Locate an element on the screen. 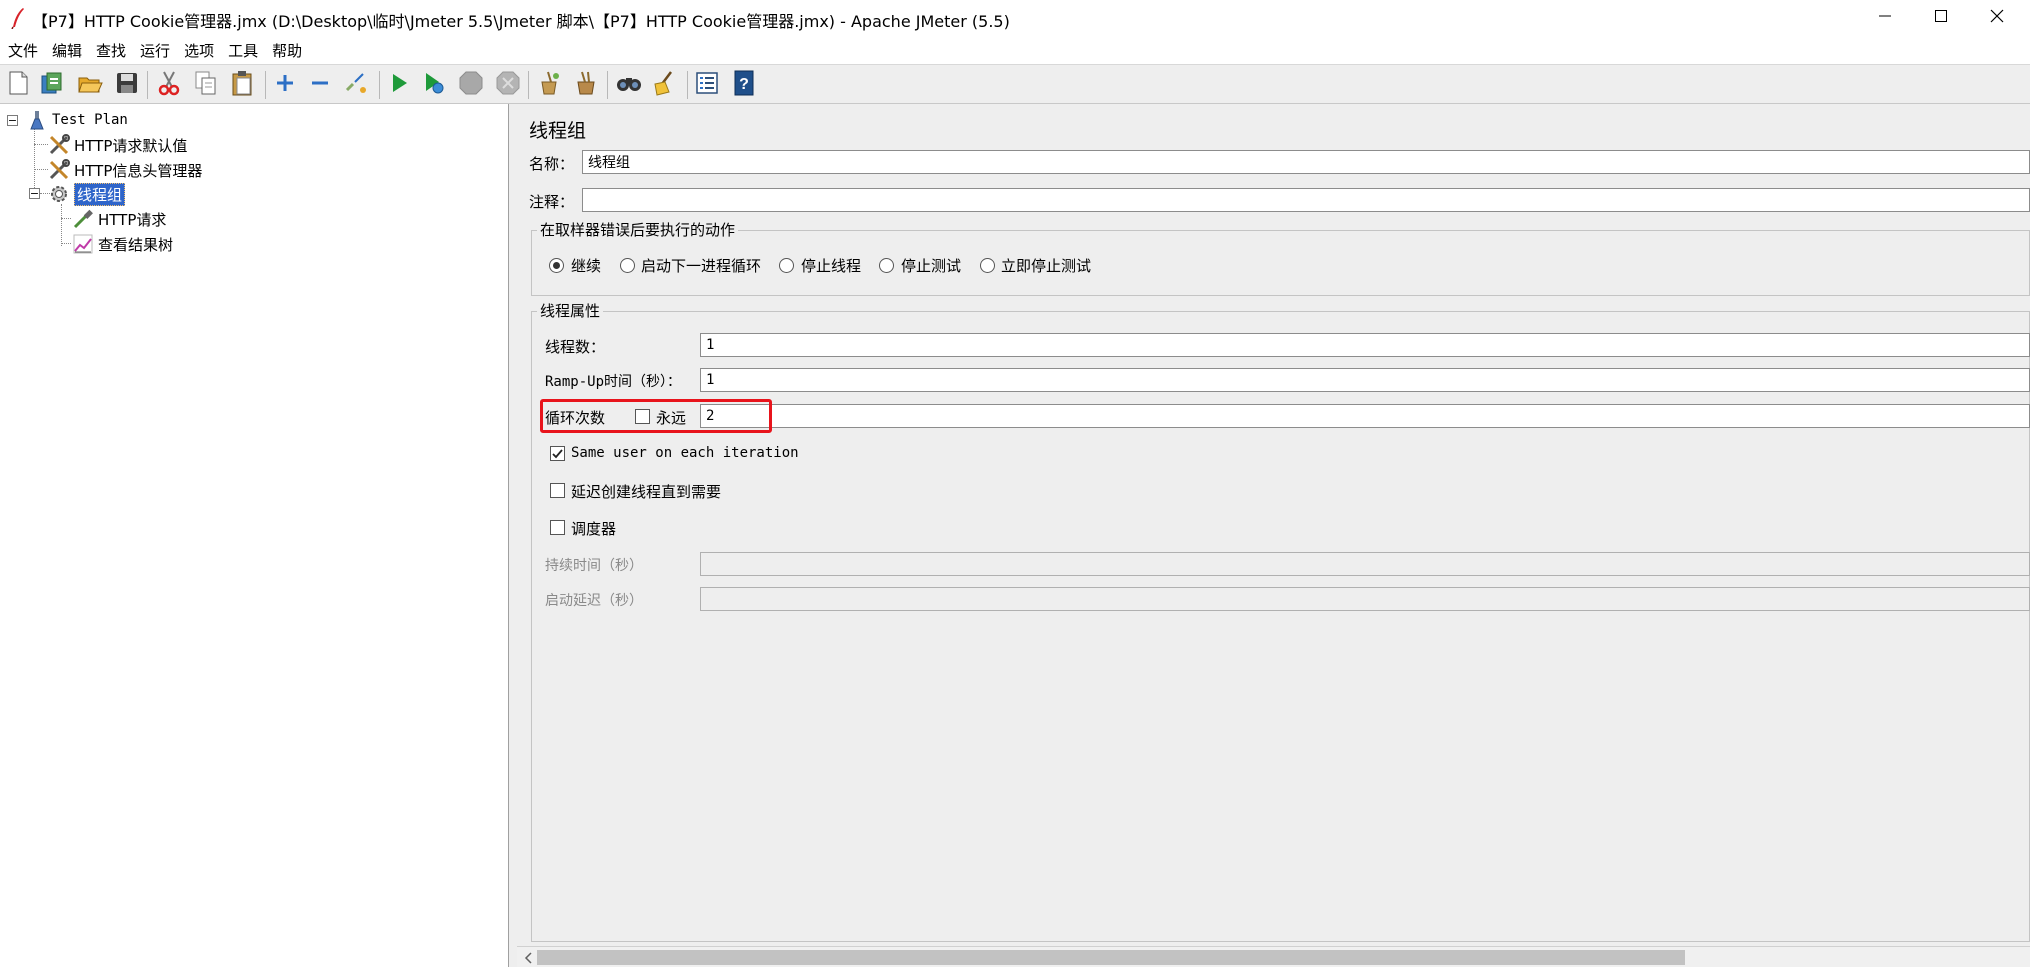 The image size is (2030, 967). cut-icon is located at coordinates (169, 85).